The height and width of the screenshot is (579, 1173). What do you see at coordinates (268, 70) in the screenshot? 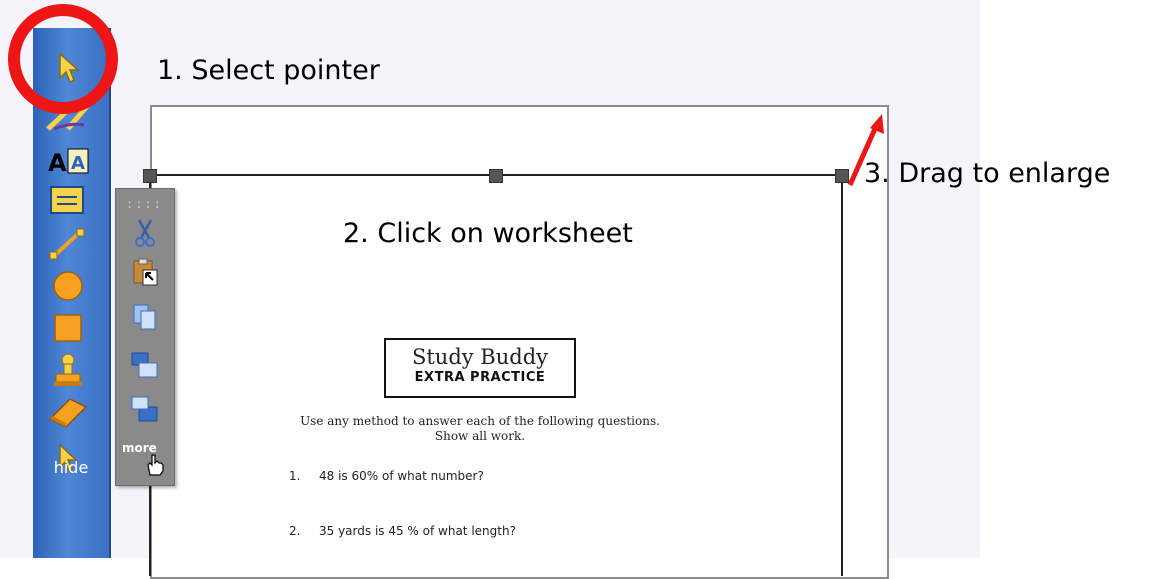
I see `step-1-annotation: 1. Select pointer` at bounding box center [268, 70].